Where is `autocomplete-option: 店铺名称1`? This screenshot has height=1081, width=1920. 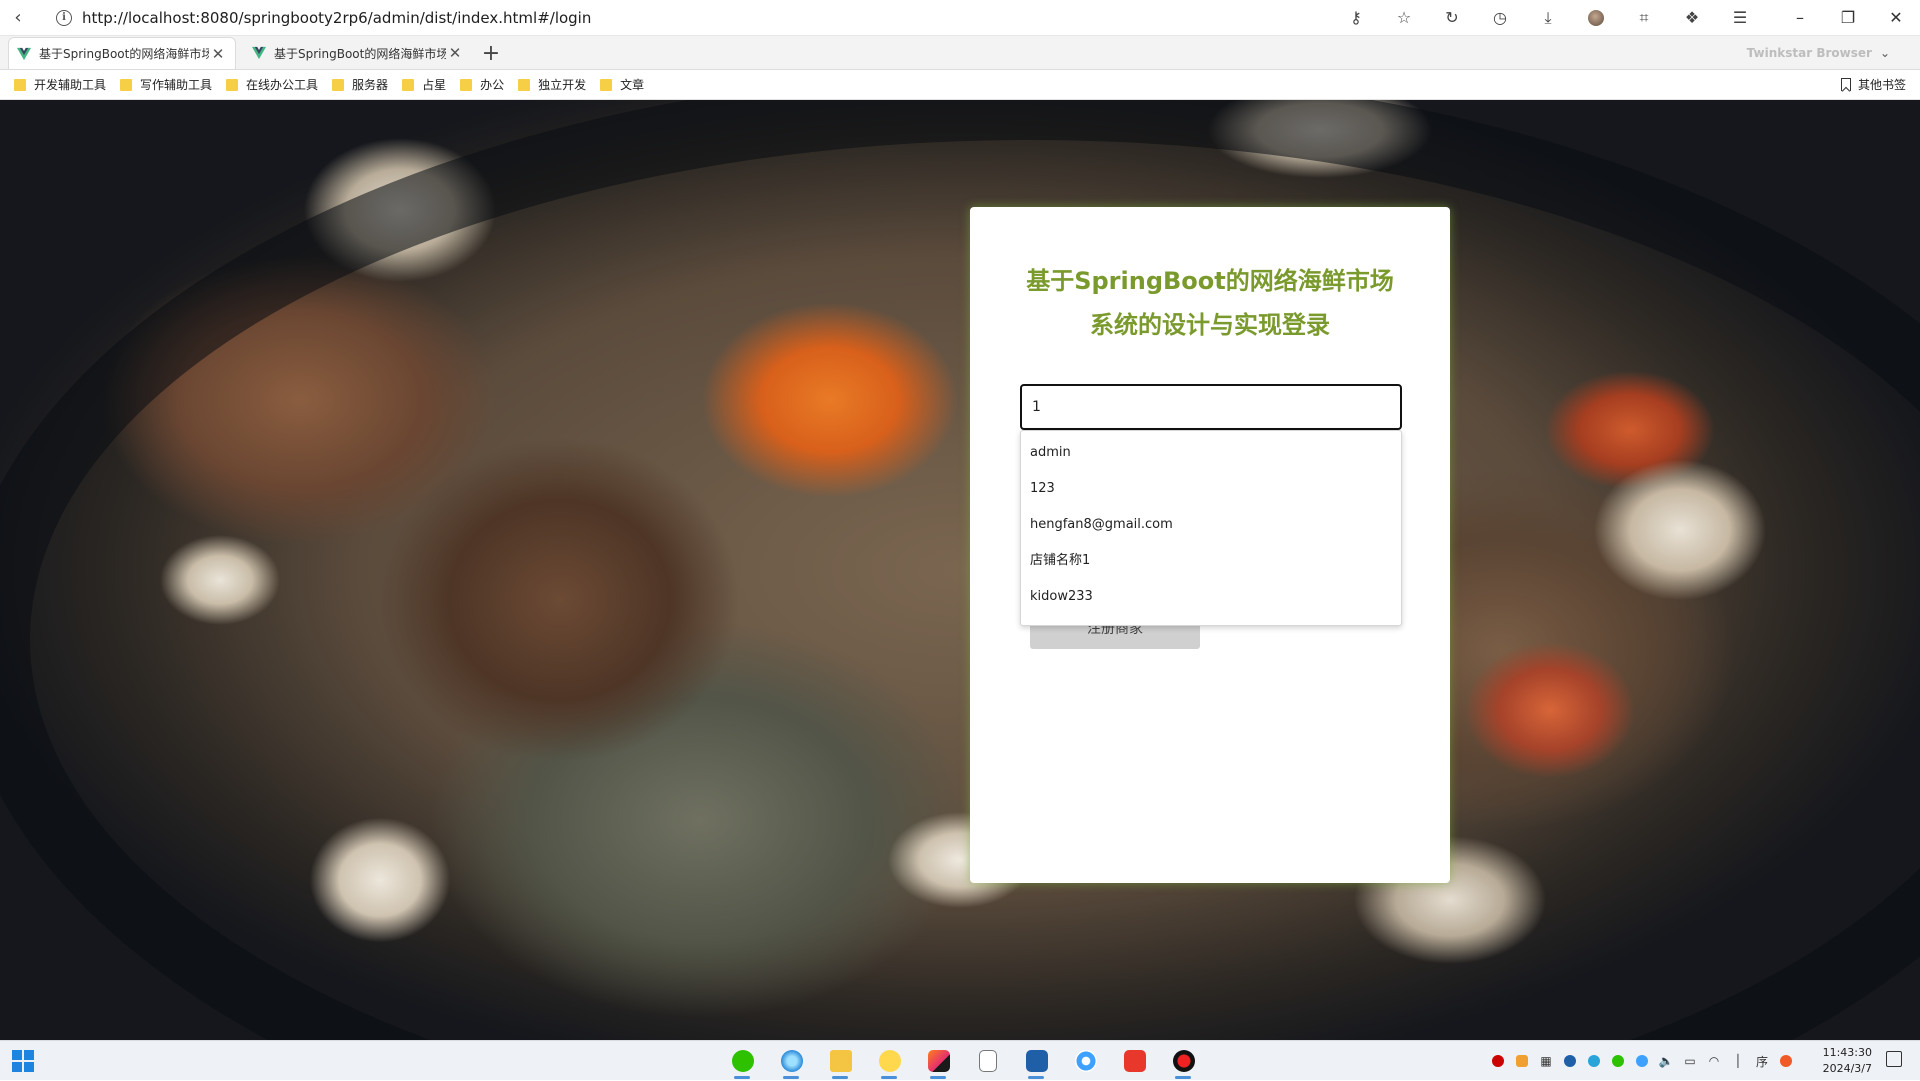 autocomplete-option: 店铺名称1 is located at coordinates (1211, 561).